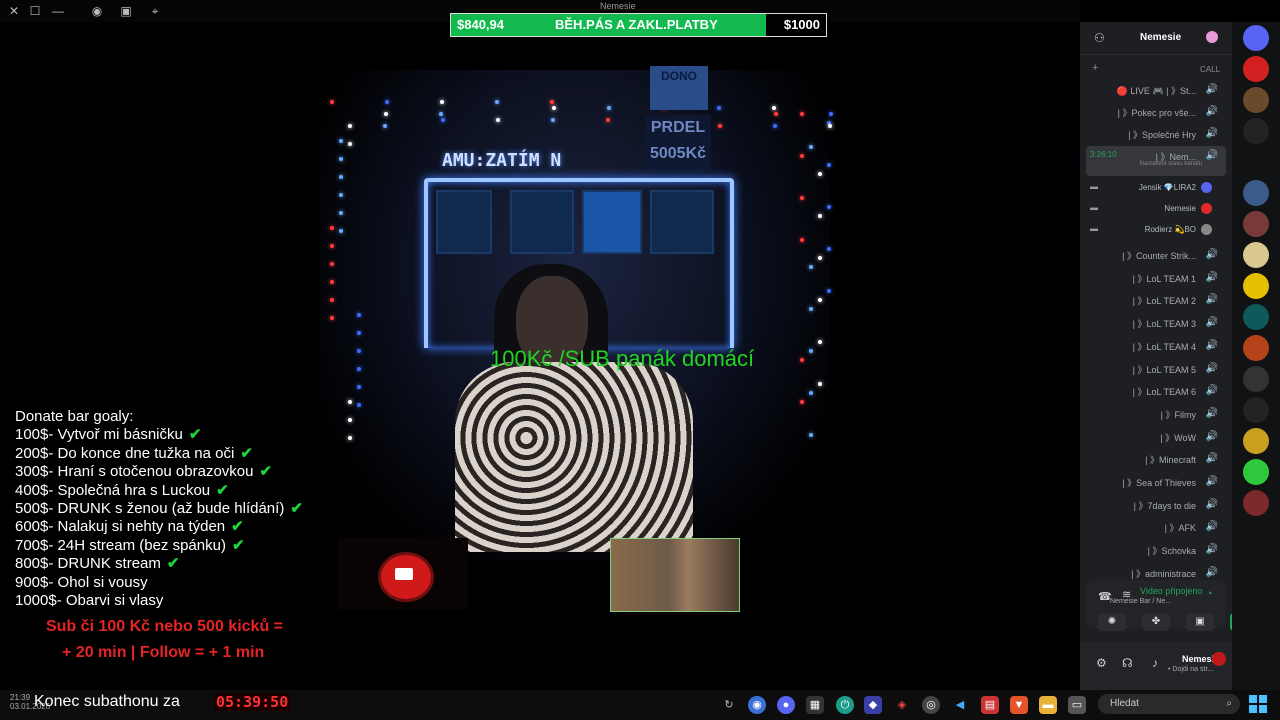 This screenshot has width=1280, height=720. What do you see at coordinates (1095, 68) in the screenshot?
I see `add-channel-icon: +` at bounding box center [1095, 68].